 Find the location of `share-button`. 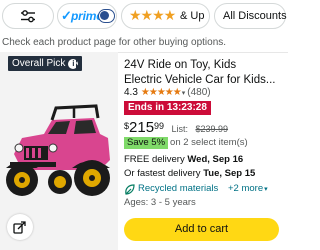

share-button is located at coordinates (20, 227).